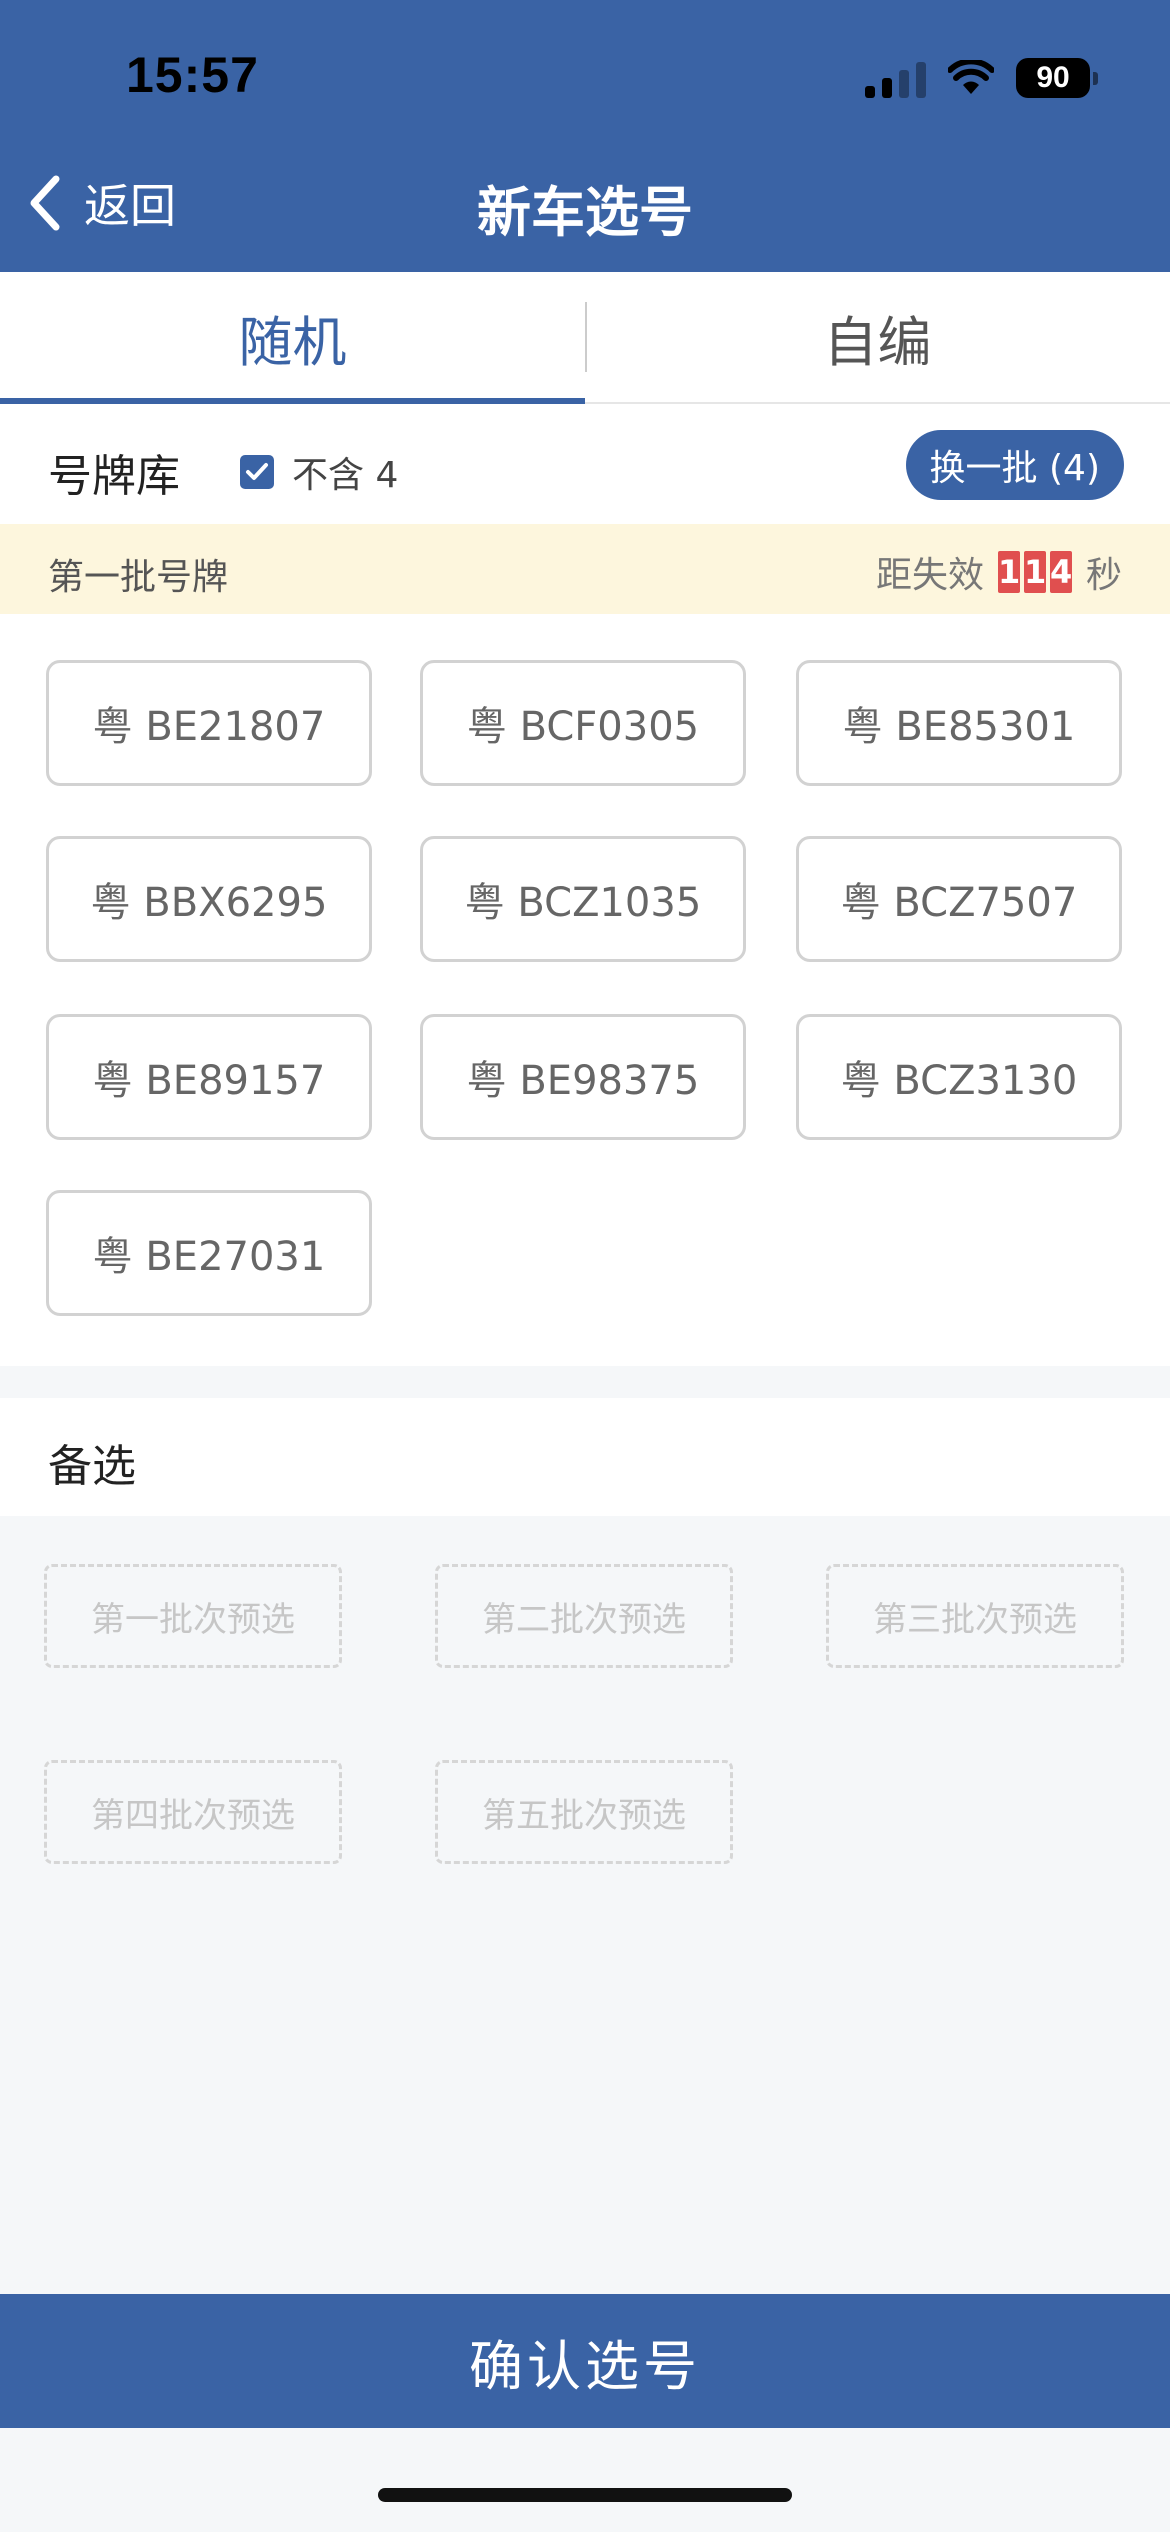 The width and height of the screenshot is (1170, 2532). I want to click on library-title: 号牌库, so click(114, 476).